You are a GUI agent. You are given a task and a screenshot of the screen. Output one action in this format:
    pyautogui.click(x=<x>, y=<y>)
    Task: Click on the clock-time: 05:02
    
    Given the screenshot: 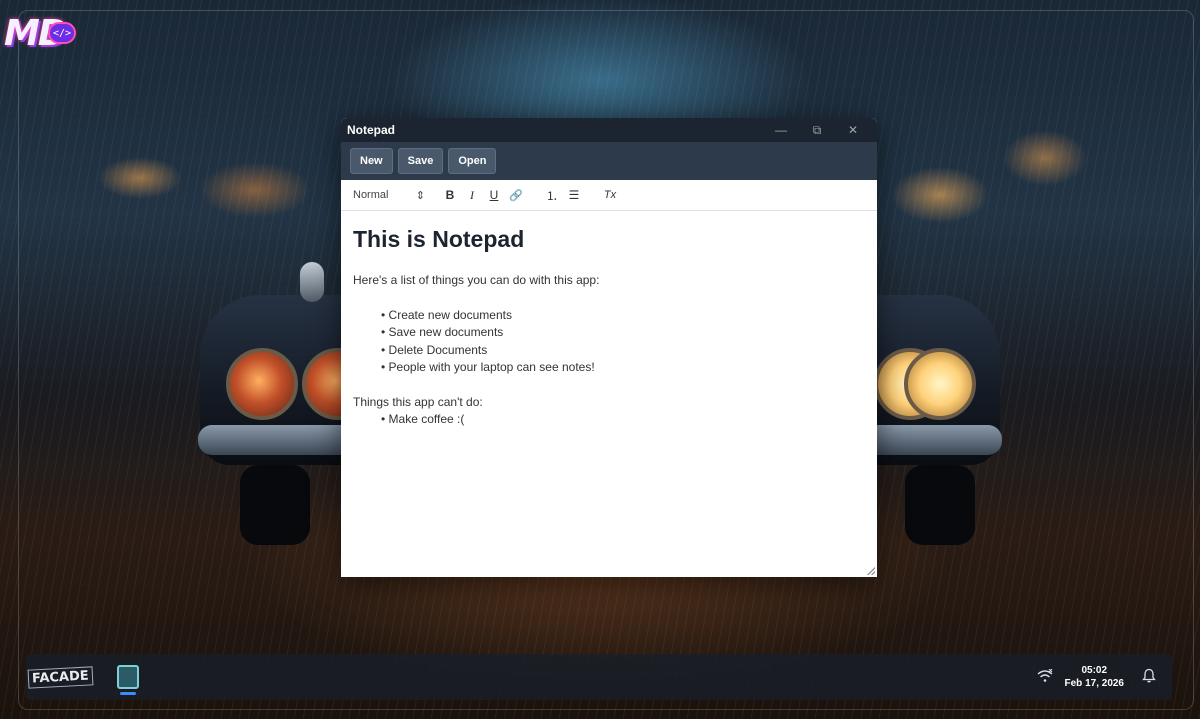 What is the action you would take?
    pyautogui.click(x=1094, y=670)
    